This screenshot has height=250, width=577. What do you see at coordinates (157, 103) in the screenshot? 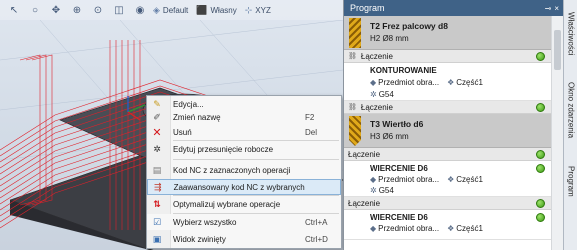
I see `edit-icon: ✎` at bounding box center [157, 103].